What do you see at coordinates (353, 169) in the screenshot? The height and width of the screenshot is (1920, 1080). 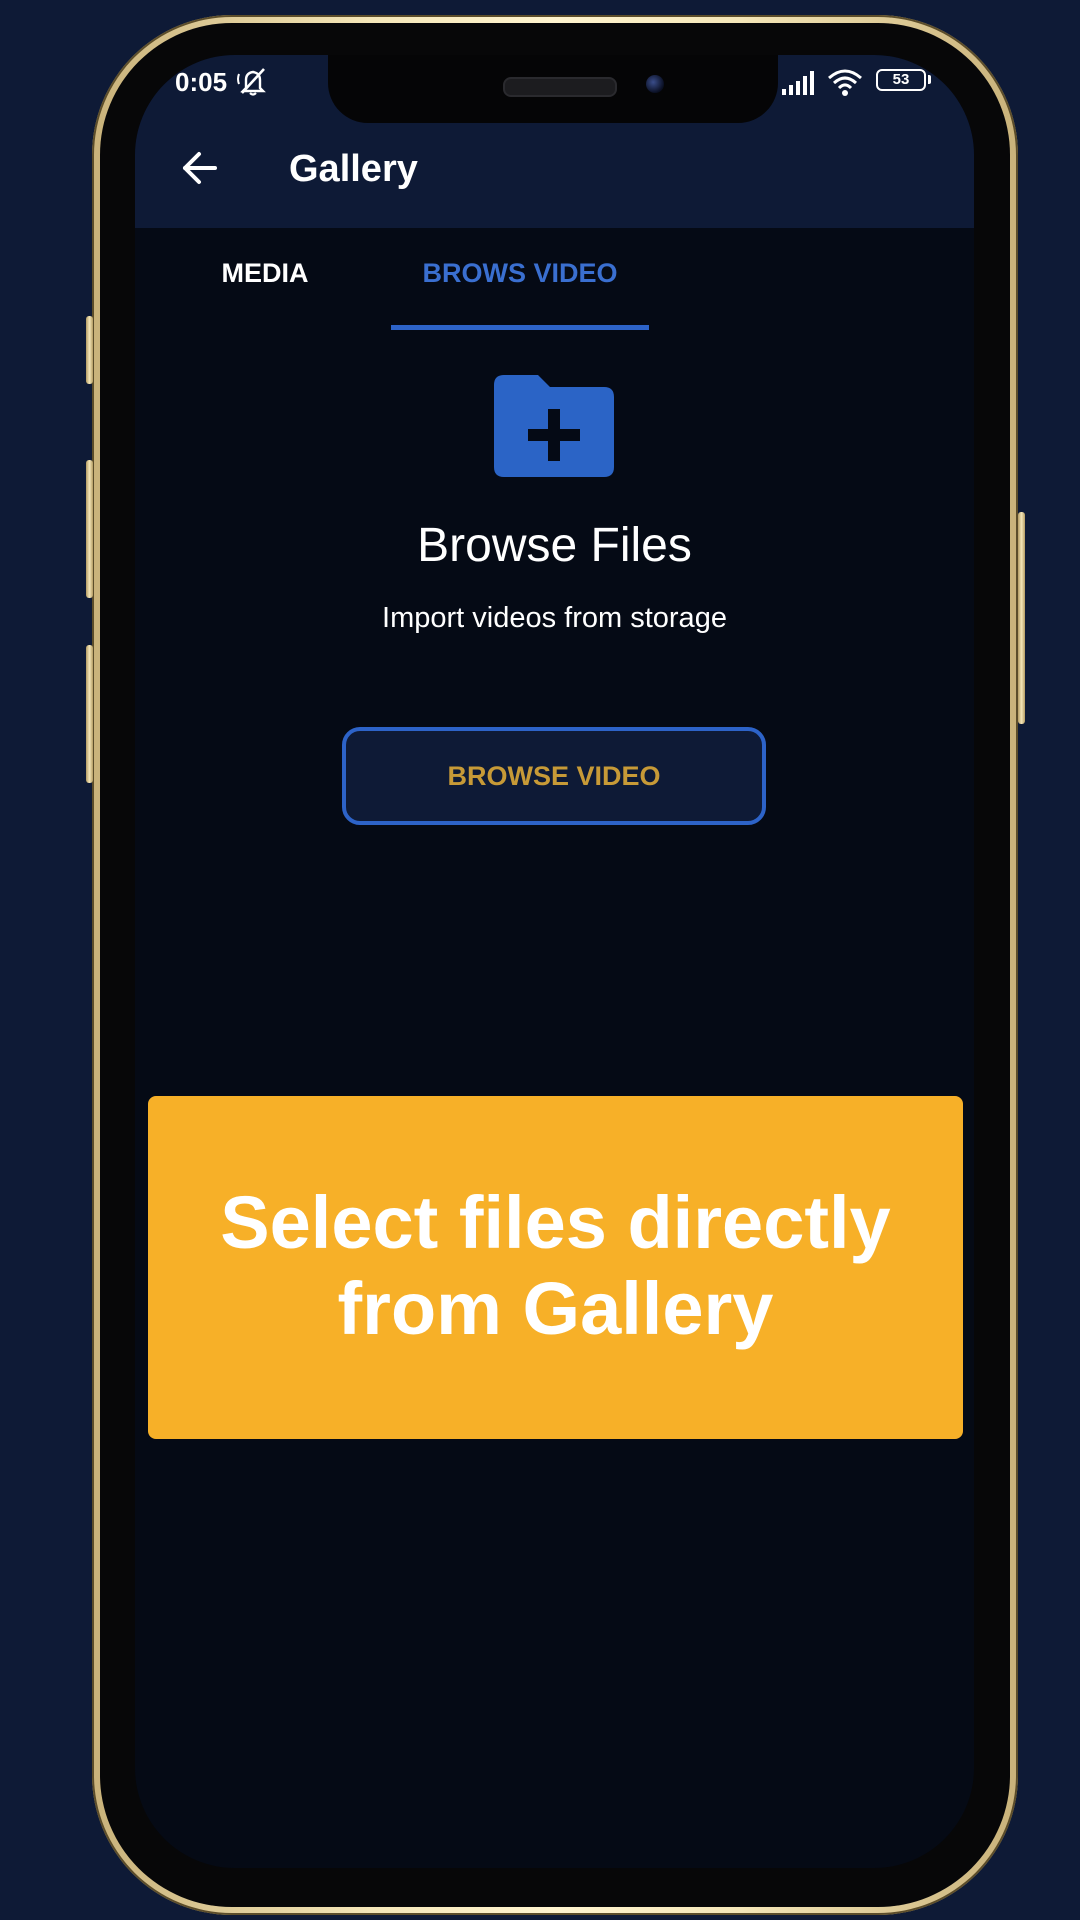 I see `page-title: Gallery` at bounding box center [353, 169].